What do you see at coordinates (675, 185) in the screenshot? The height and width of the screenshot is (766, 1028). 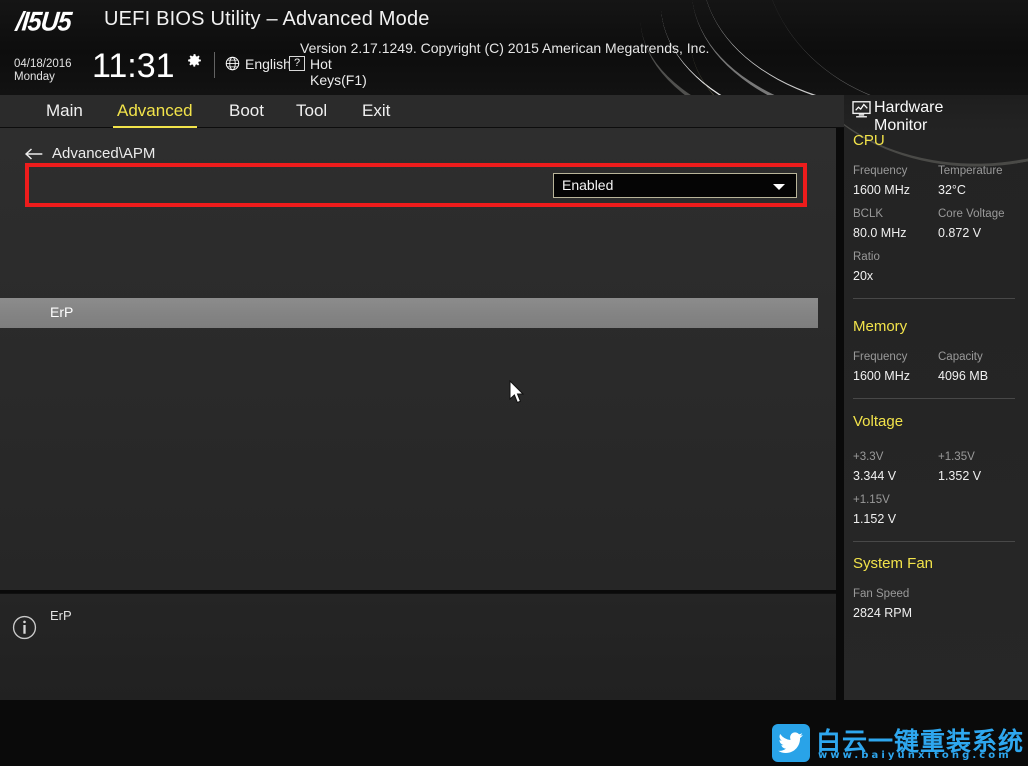 I see `erp-value-dropdown: Enabled` at bounding box center [675, 185].